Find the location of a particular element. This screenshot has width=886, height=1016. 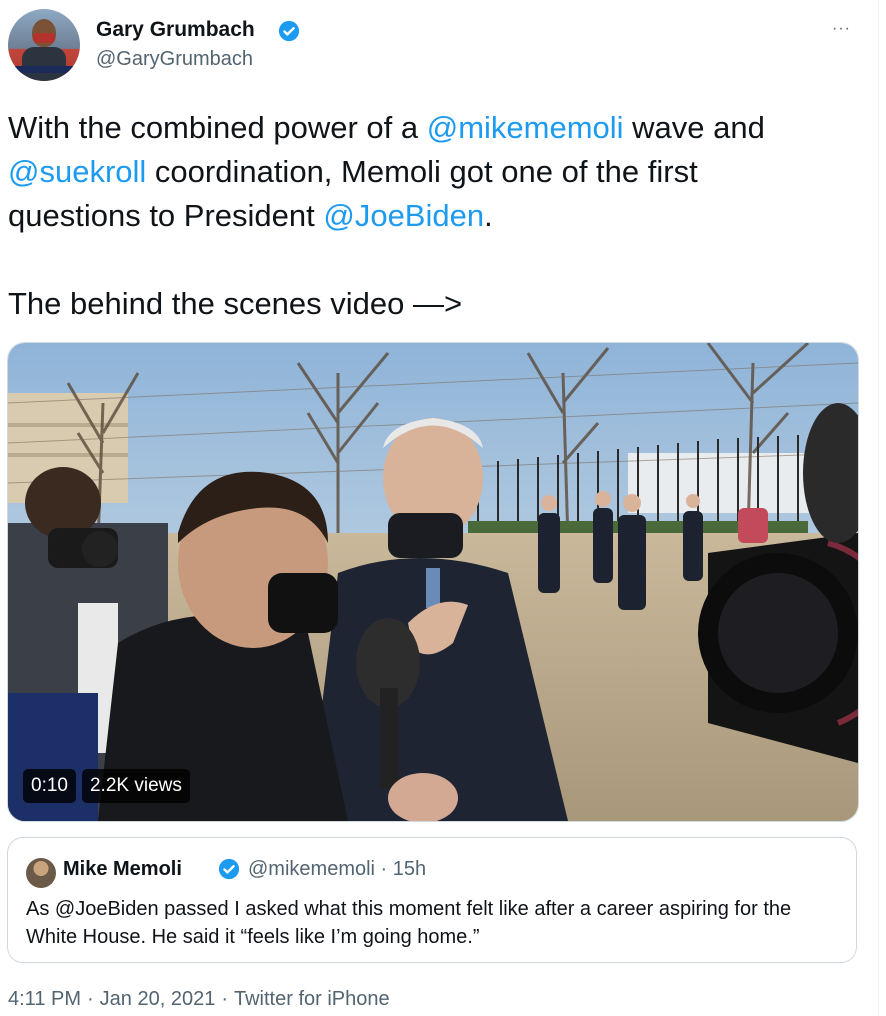

quoted-author-avatar is located at coordinates (41, 873).